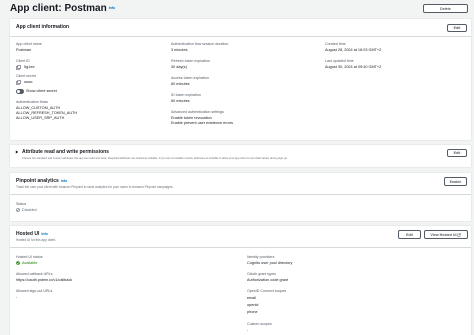 This screenshot has width=474, height=335. Describe the element at coordinates (47, 113) in the screenshot. I see `auth-flow-item: ALLOW_REFRESH_TOKEN_AUTH` at that location.